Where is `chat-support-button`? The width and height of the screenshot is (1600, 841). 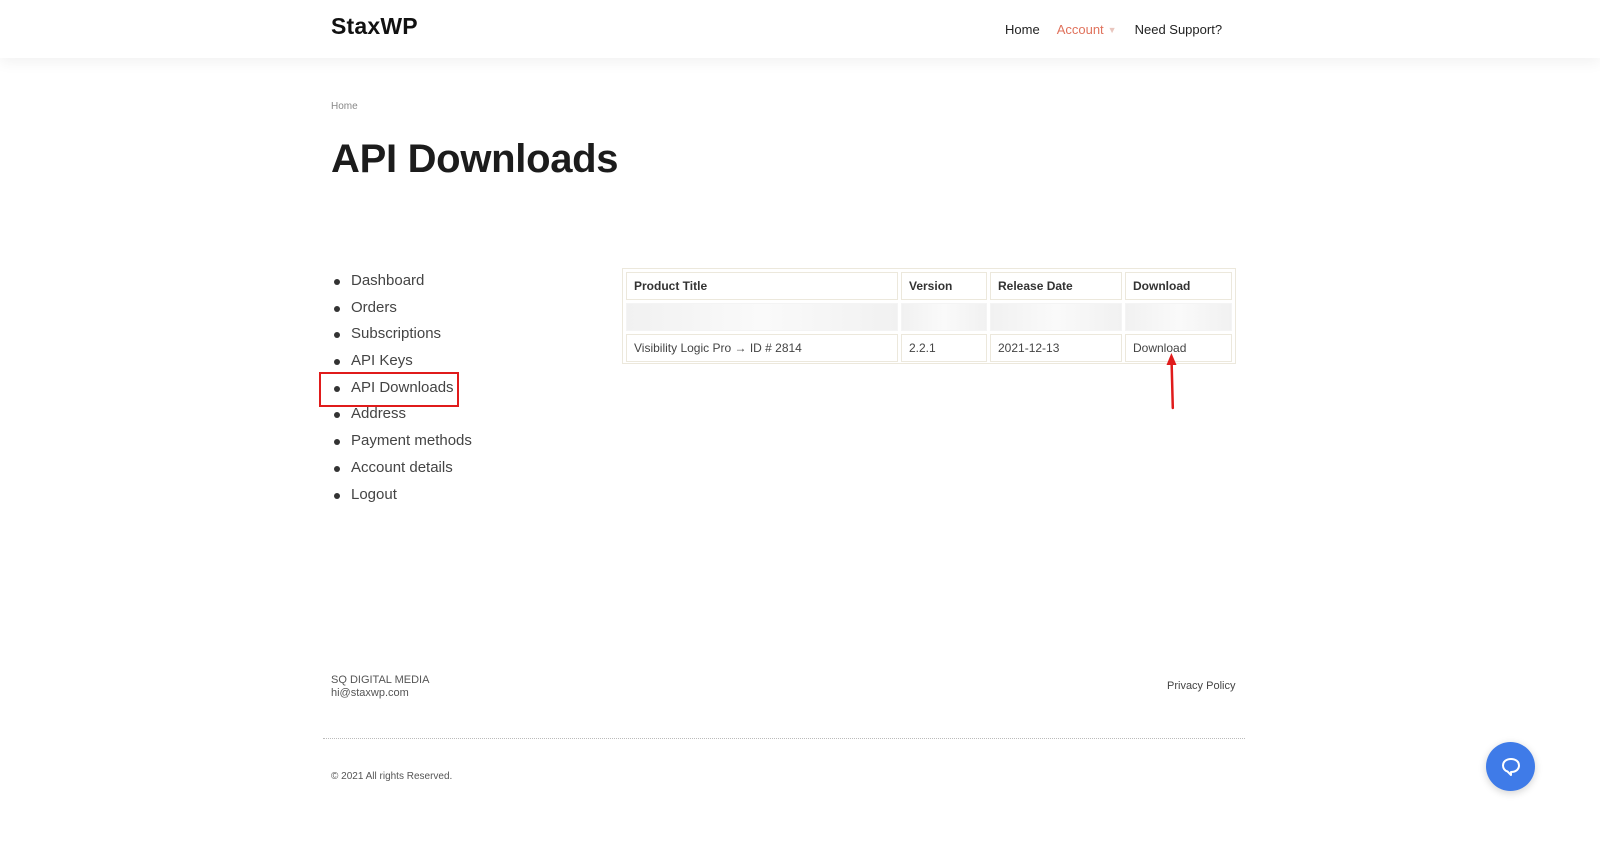
chat-support-button is located at coordinates (1510, 766).